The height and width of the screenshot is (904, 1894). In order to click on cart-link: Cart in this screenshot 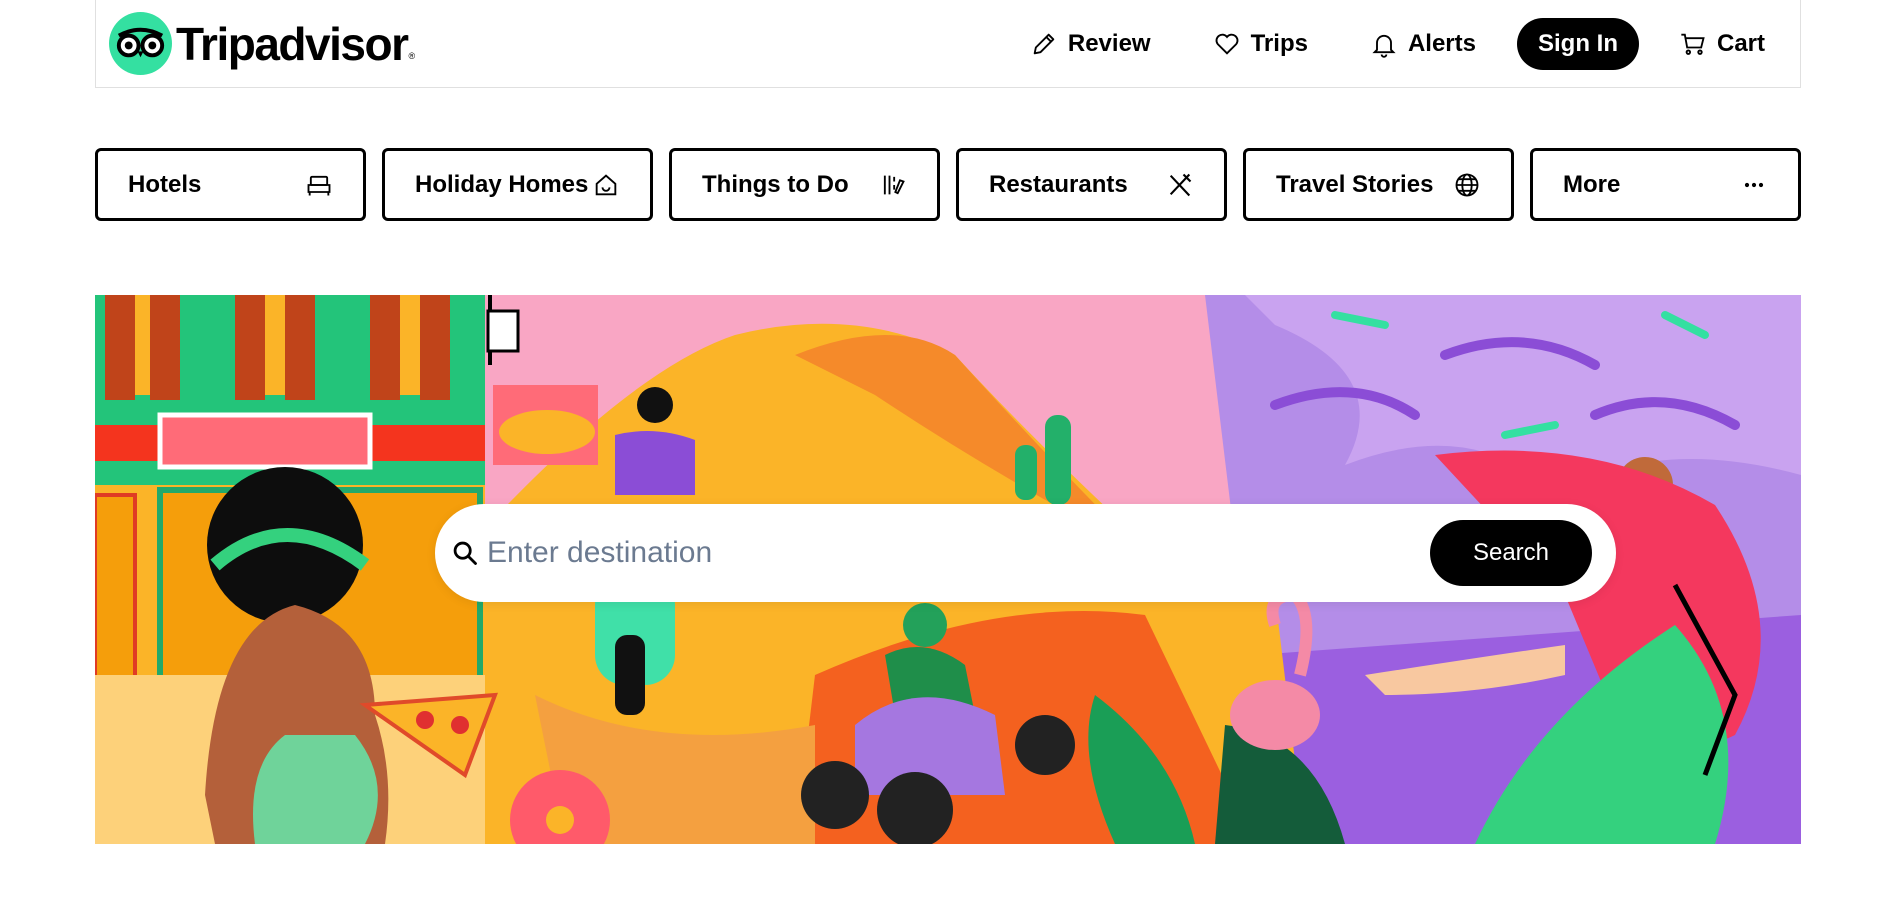, I will do `click(1722, 44)`.